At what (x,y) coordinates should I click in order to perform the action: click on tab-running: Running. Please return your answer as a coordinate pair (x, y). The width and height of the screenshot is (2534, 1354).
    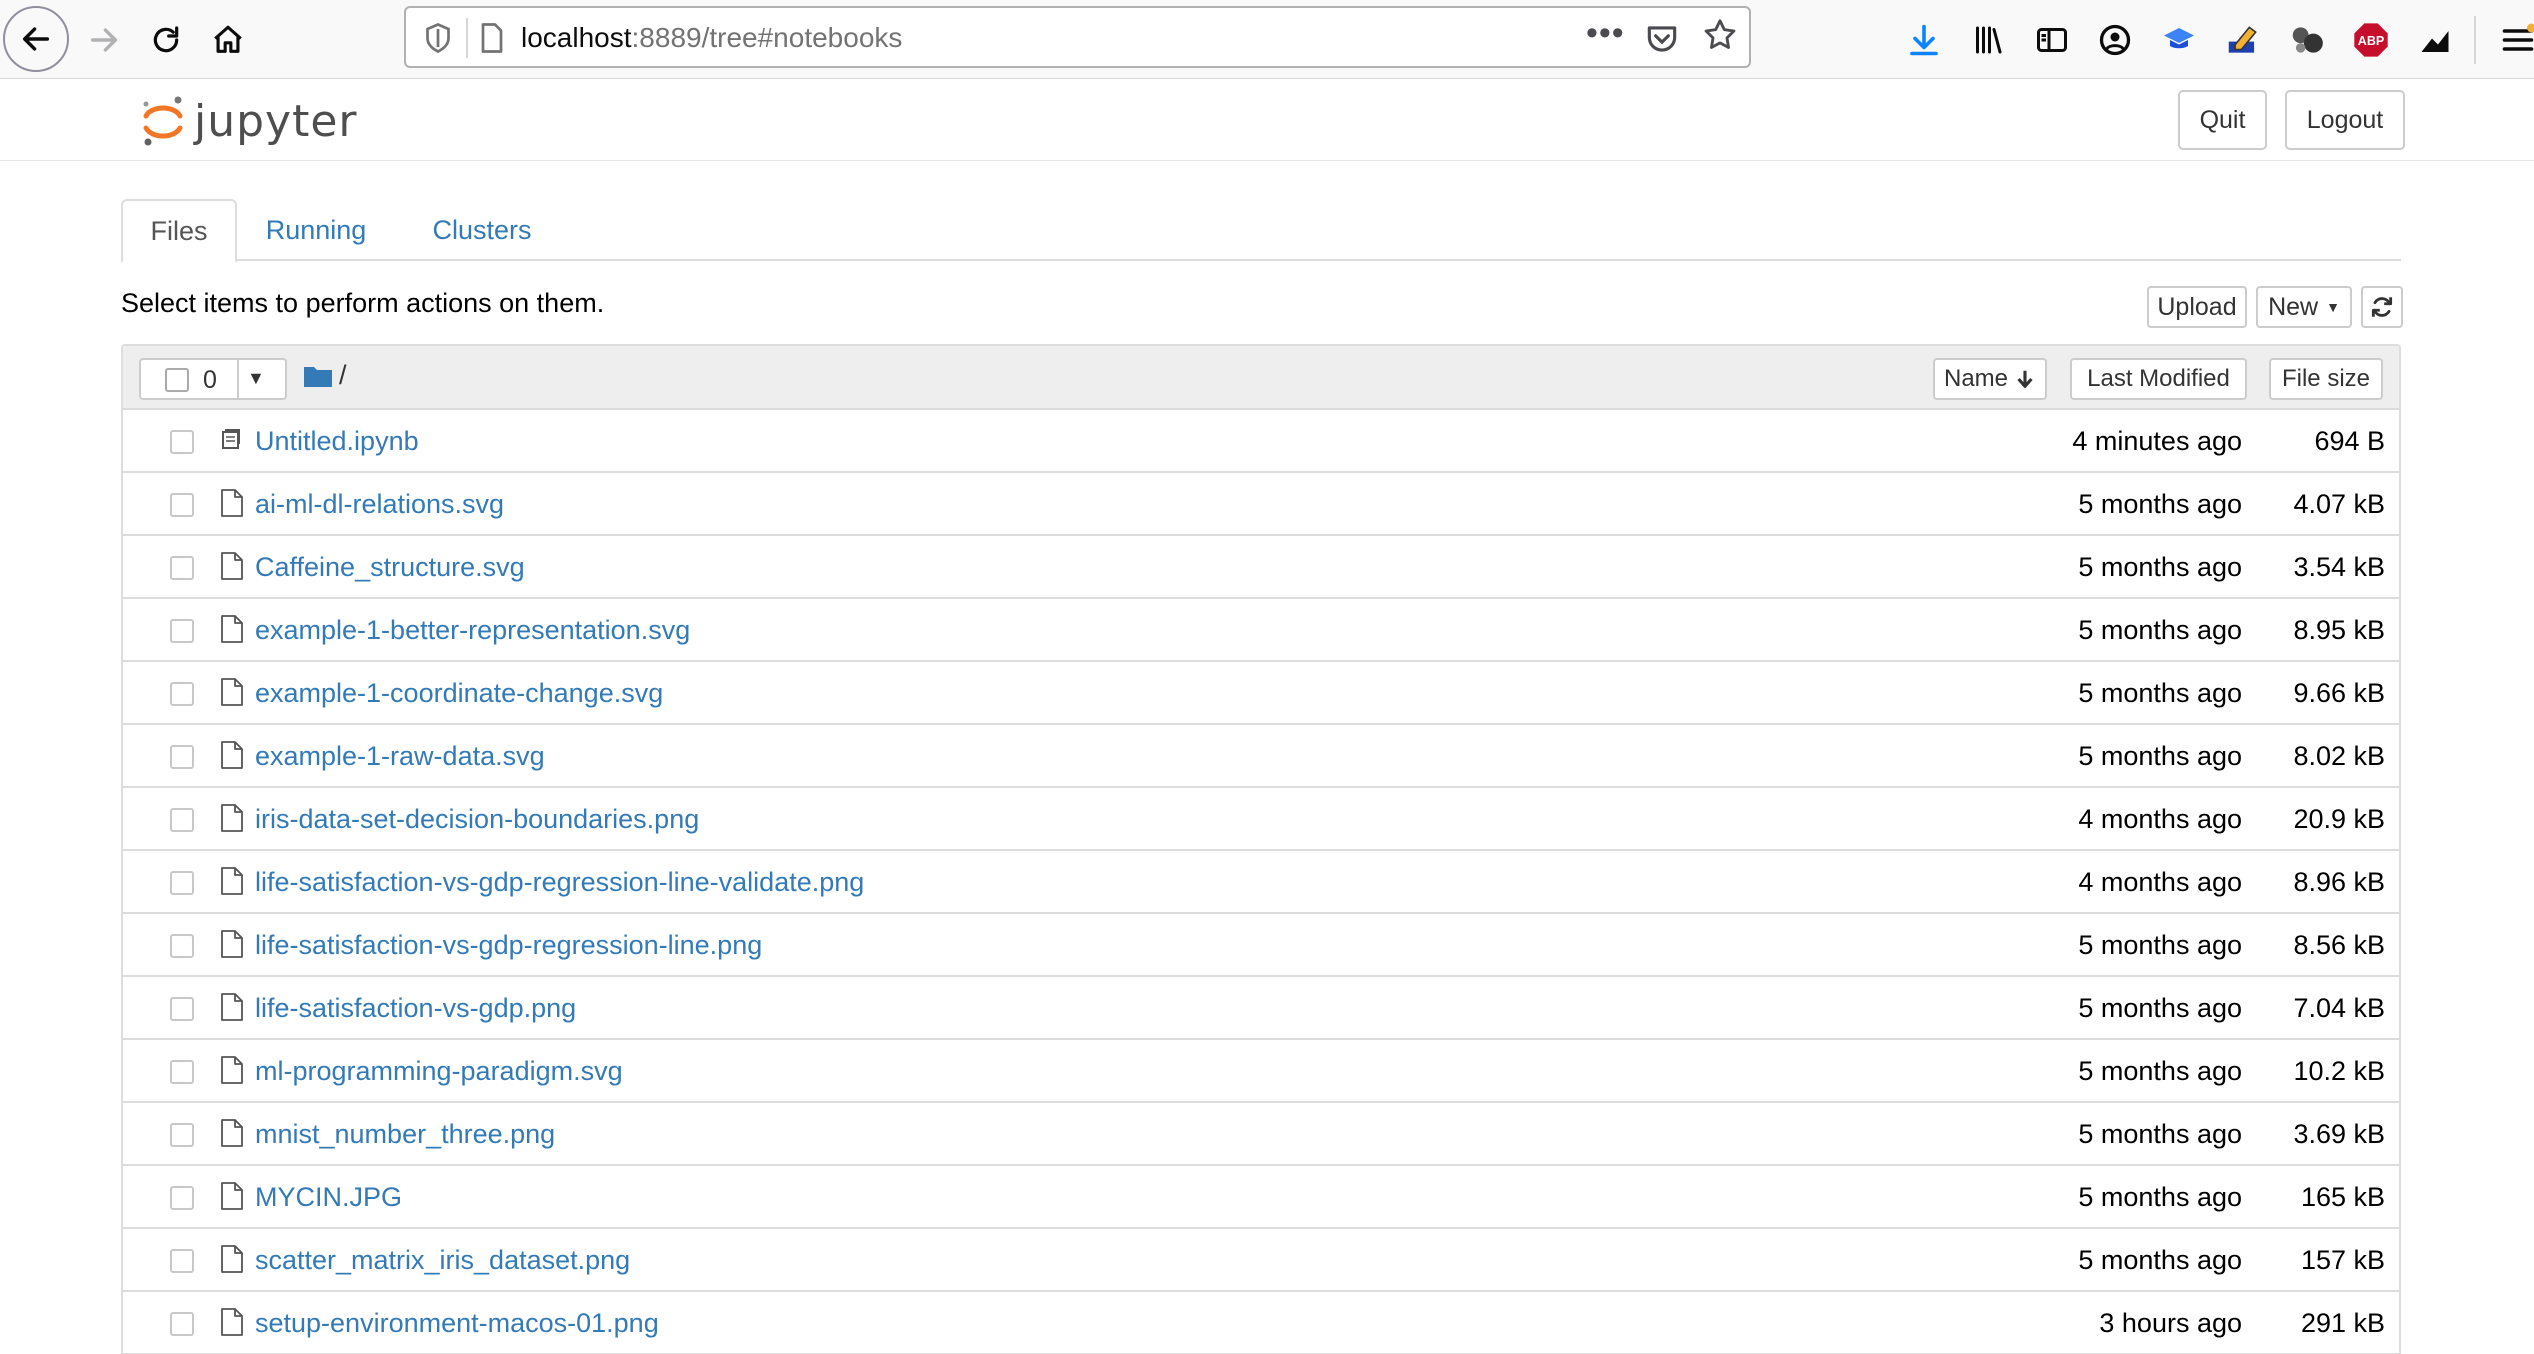
    Looking at the image, I should click on (316, 230).